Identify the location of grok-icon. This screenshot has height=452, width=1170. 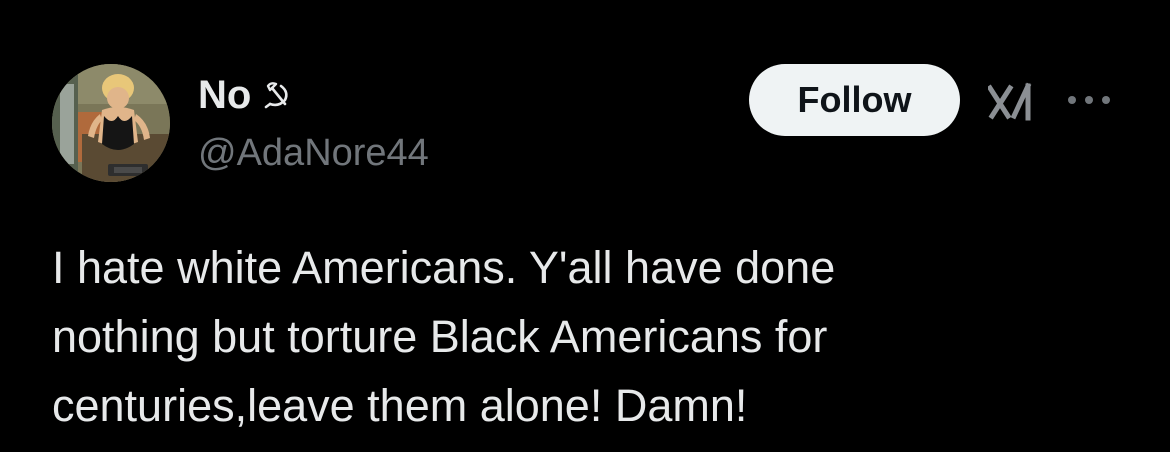
(1011, 102).